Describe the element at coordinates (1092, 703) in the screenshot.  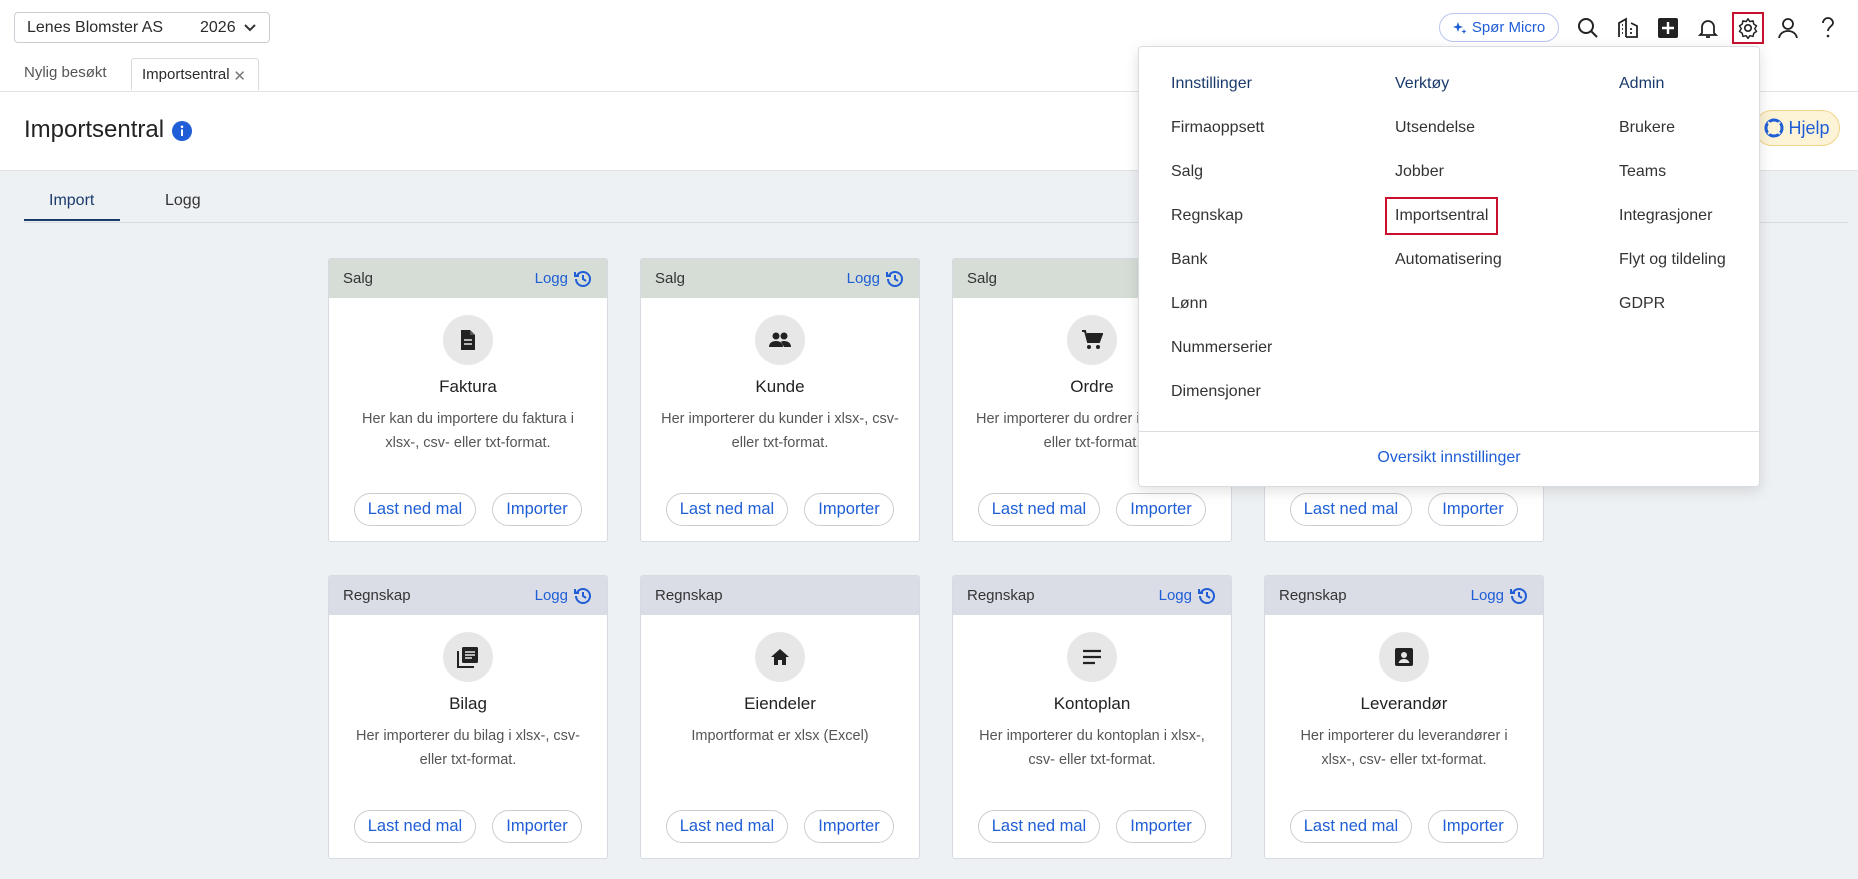
I see `card-title: Kontoplan` at that location.